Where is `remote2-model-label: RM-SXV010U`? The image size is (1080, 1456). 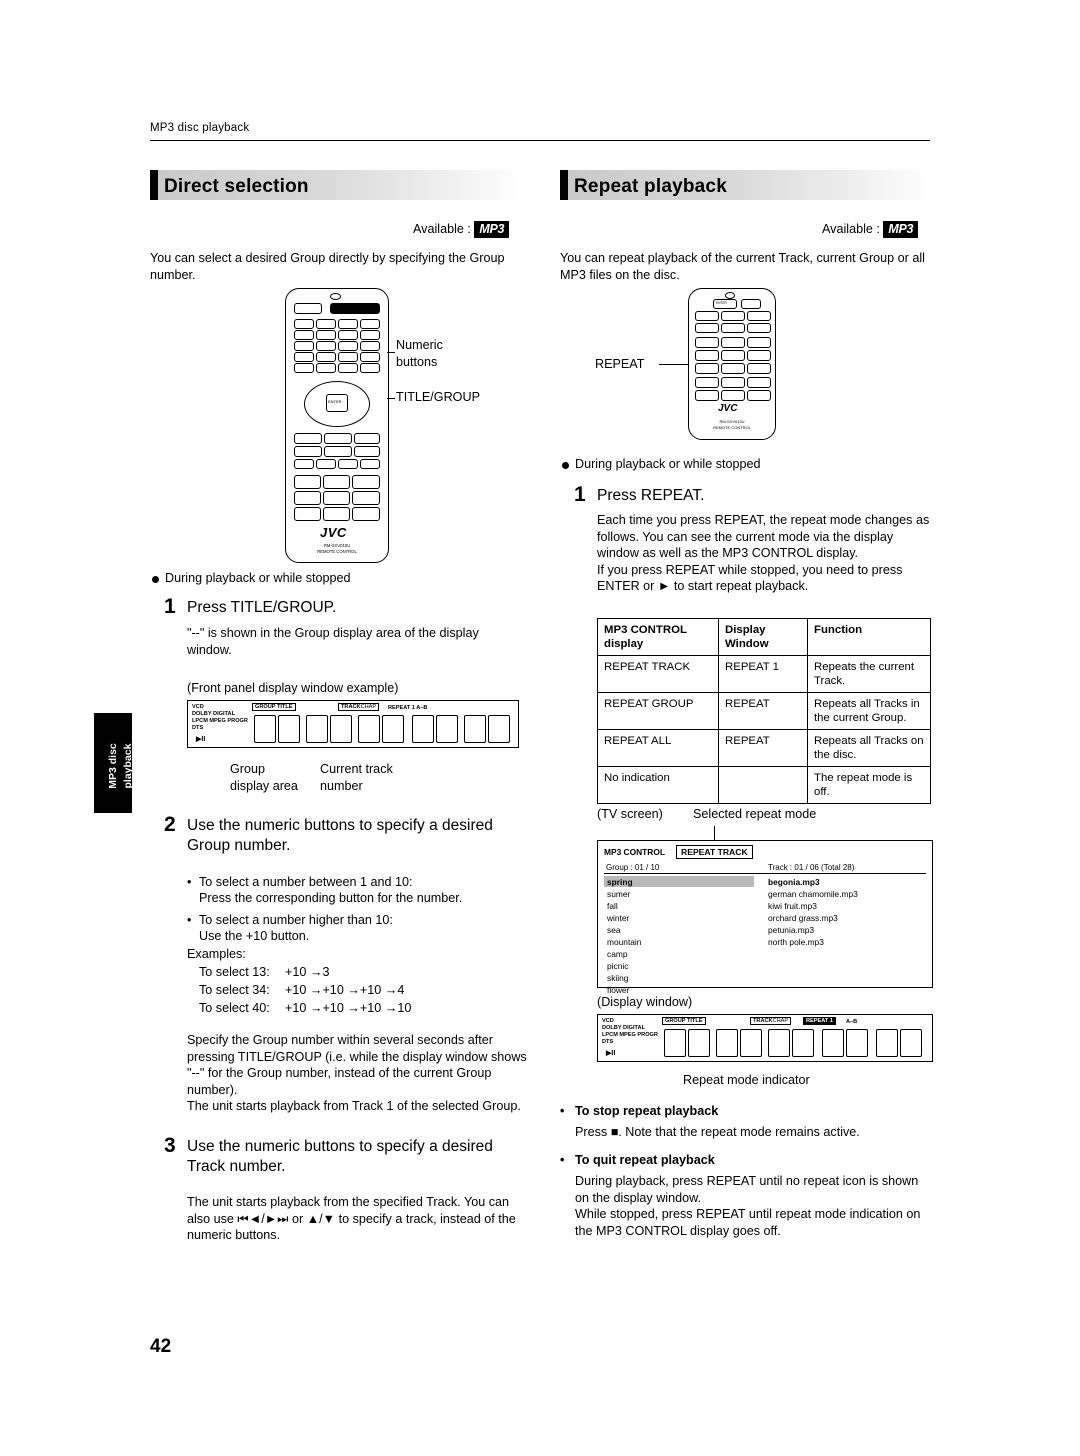 remote2-model-label: RM-SXV010U is located at coordinates (732, 421).